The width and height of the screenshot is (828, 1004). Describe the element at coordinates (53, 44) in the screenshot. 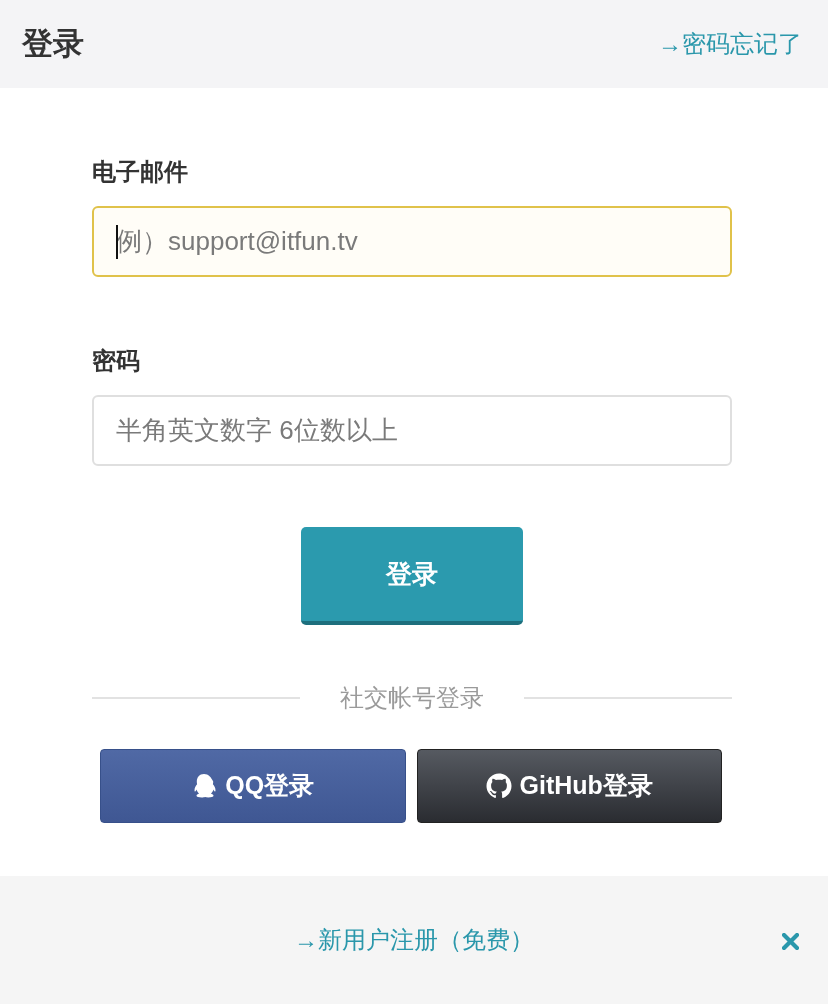

I see `page-title: 登录` at that location.